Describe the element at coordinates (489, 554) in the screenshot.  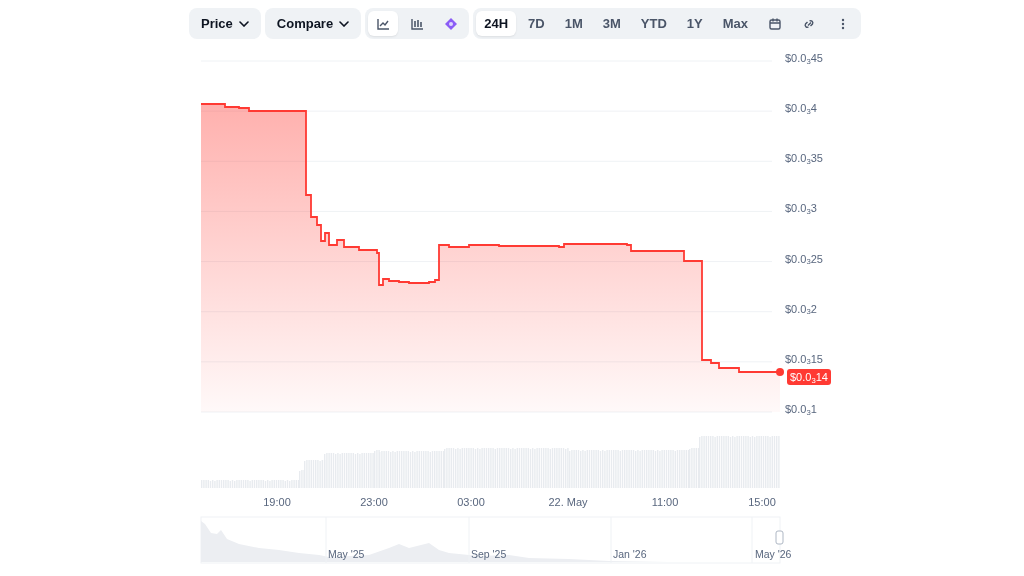
I see `timeline-label: Sep '25` at that location.